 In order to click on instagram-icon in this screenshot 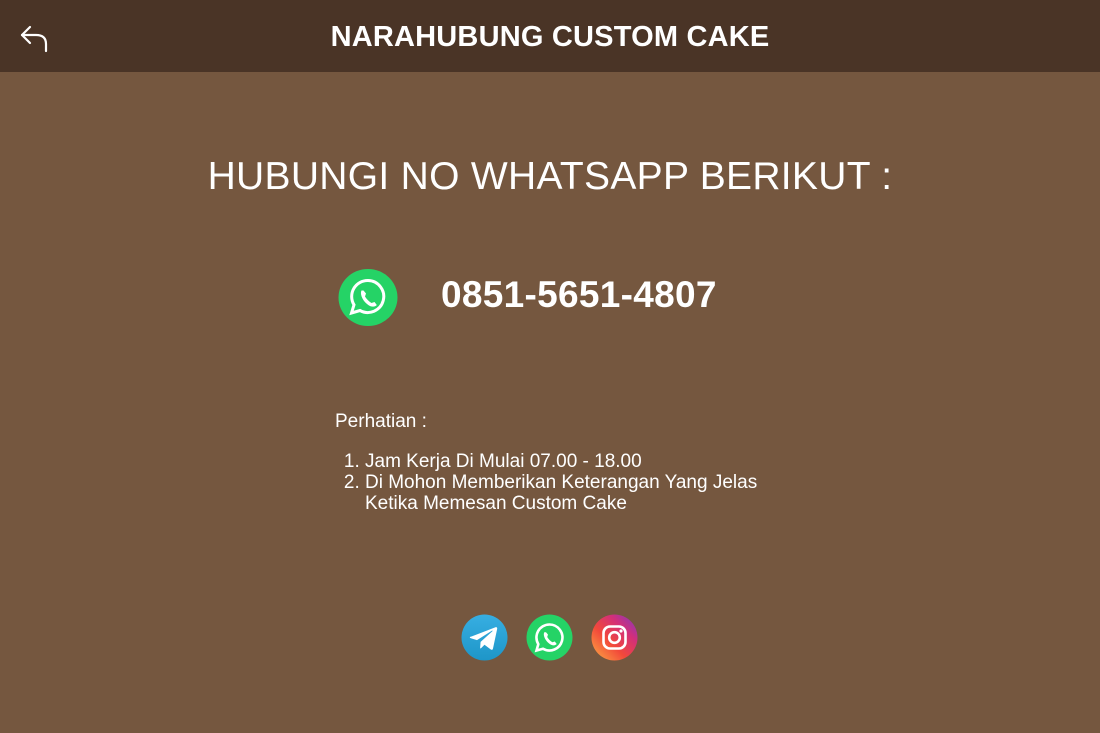, I will do `click(614, 637)`.